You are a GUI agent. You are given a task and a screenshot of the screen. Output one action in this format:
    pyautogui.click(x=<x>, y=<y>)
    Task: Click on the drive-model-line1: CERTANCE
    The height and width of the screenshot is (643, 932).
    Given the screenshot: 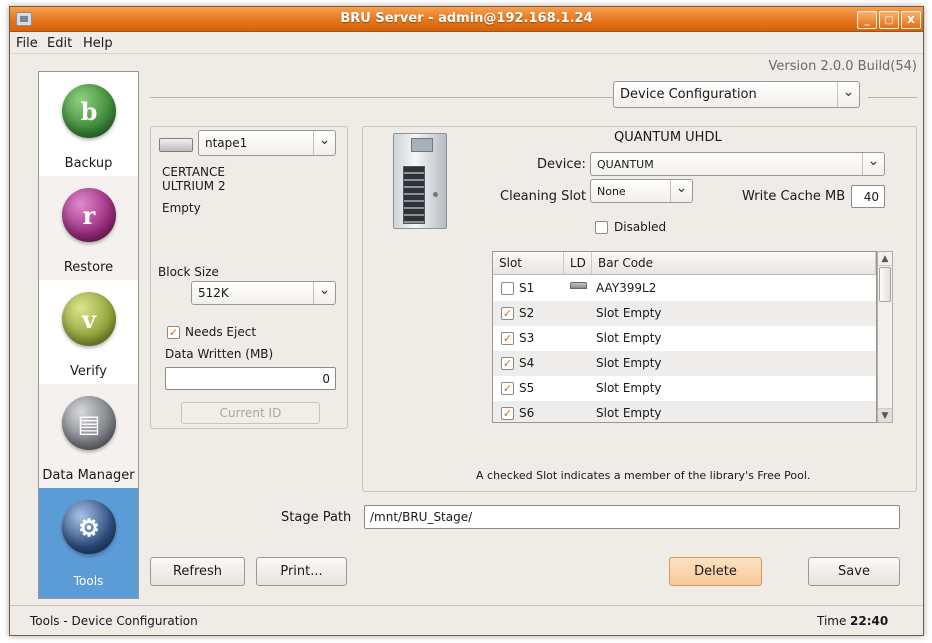 What is the action you would take?
    pyautogui.click(x=193, y=172)
    